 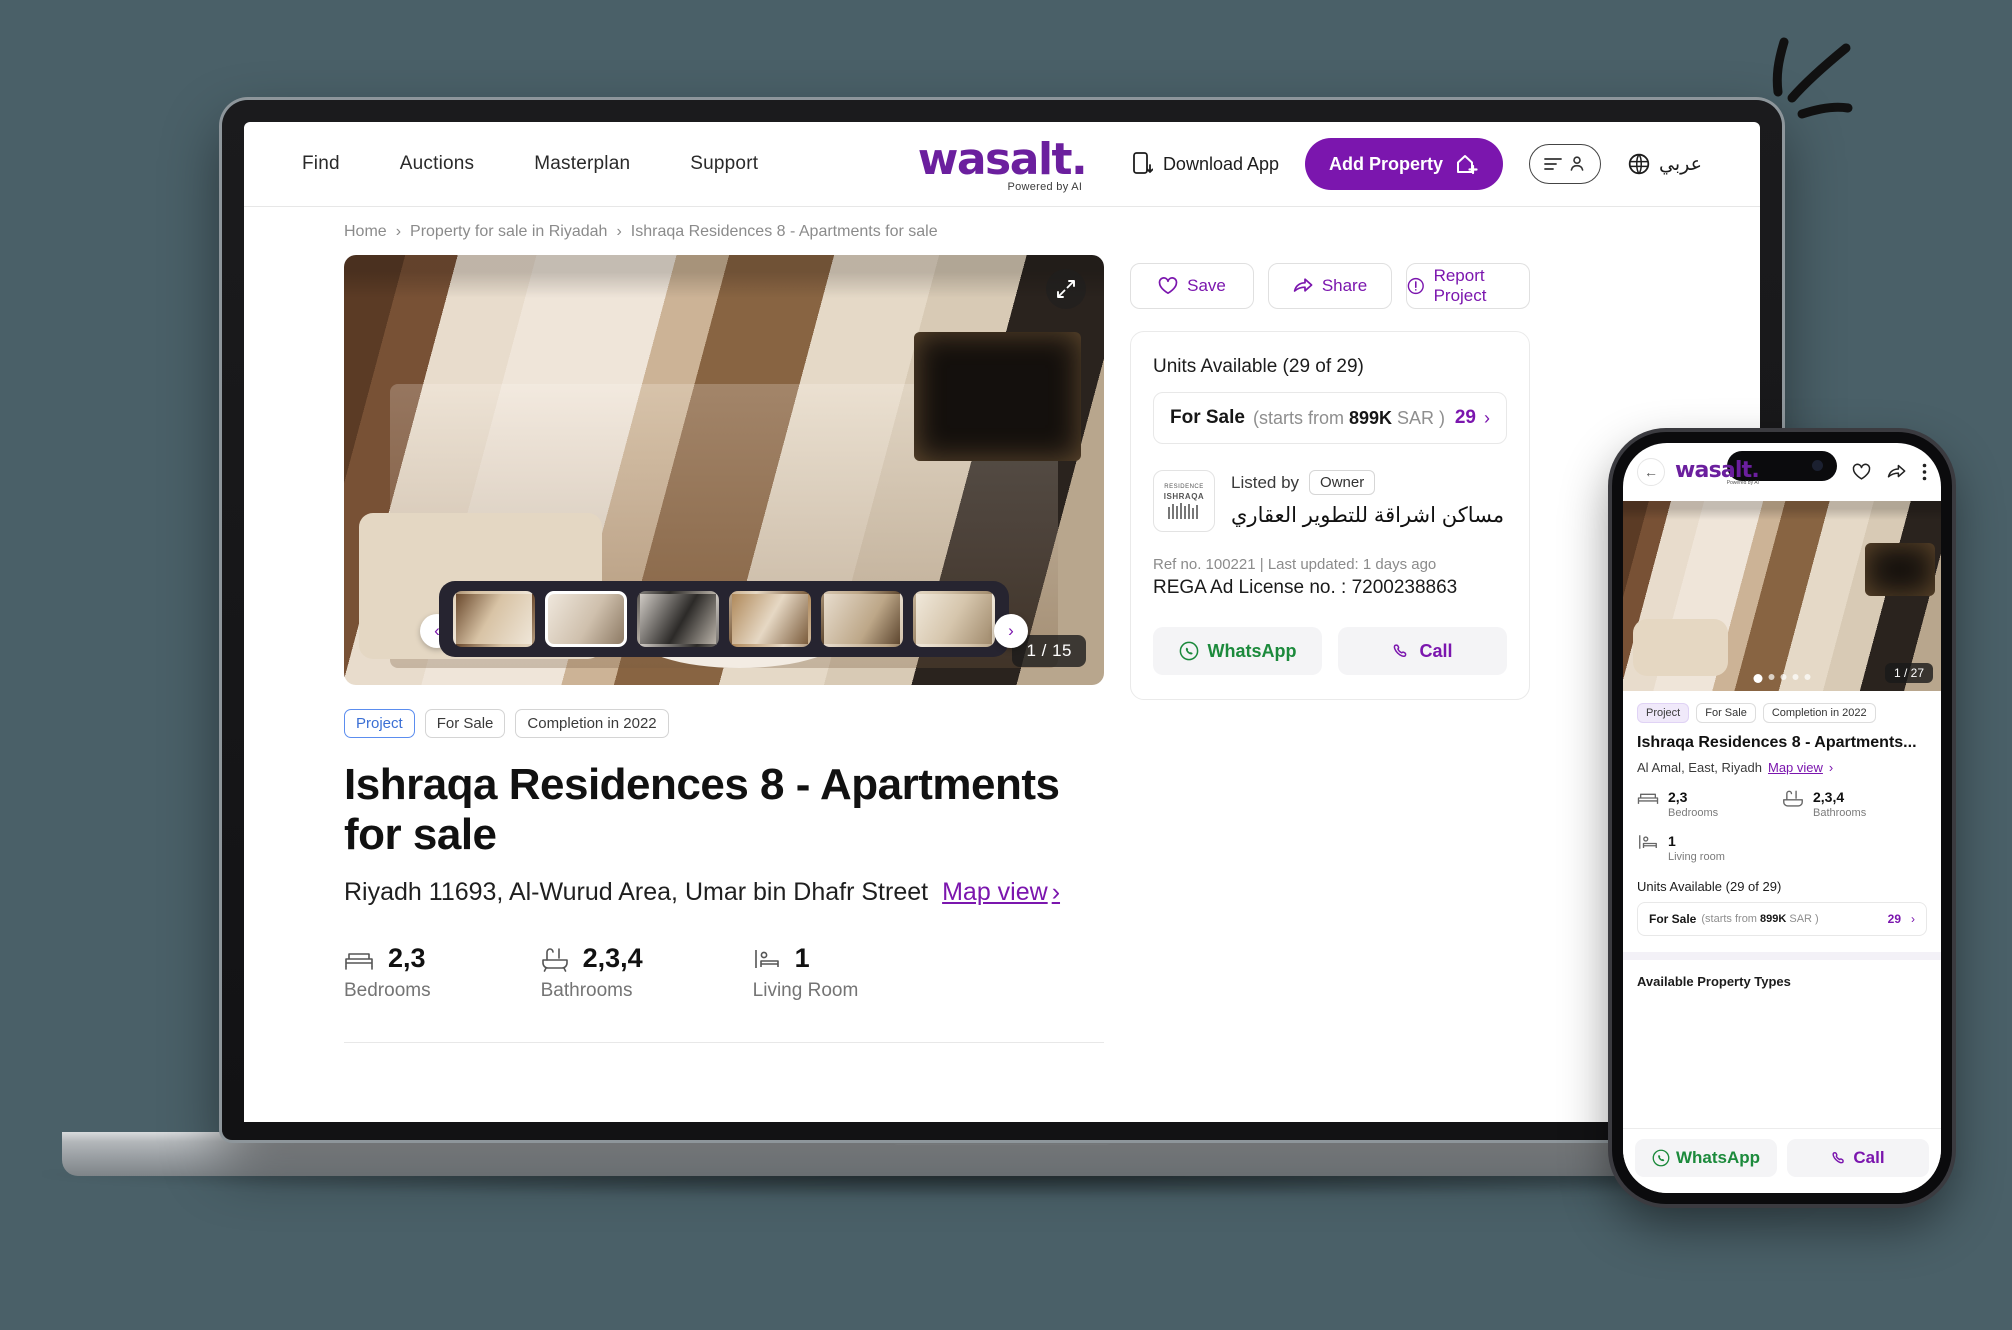 I want to click on heart-icon, so click(x=1861, y=472).